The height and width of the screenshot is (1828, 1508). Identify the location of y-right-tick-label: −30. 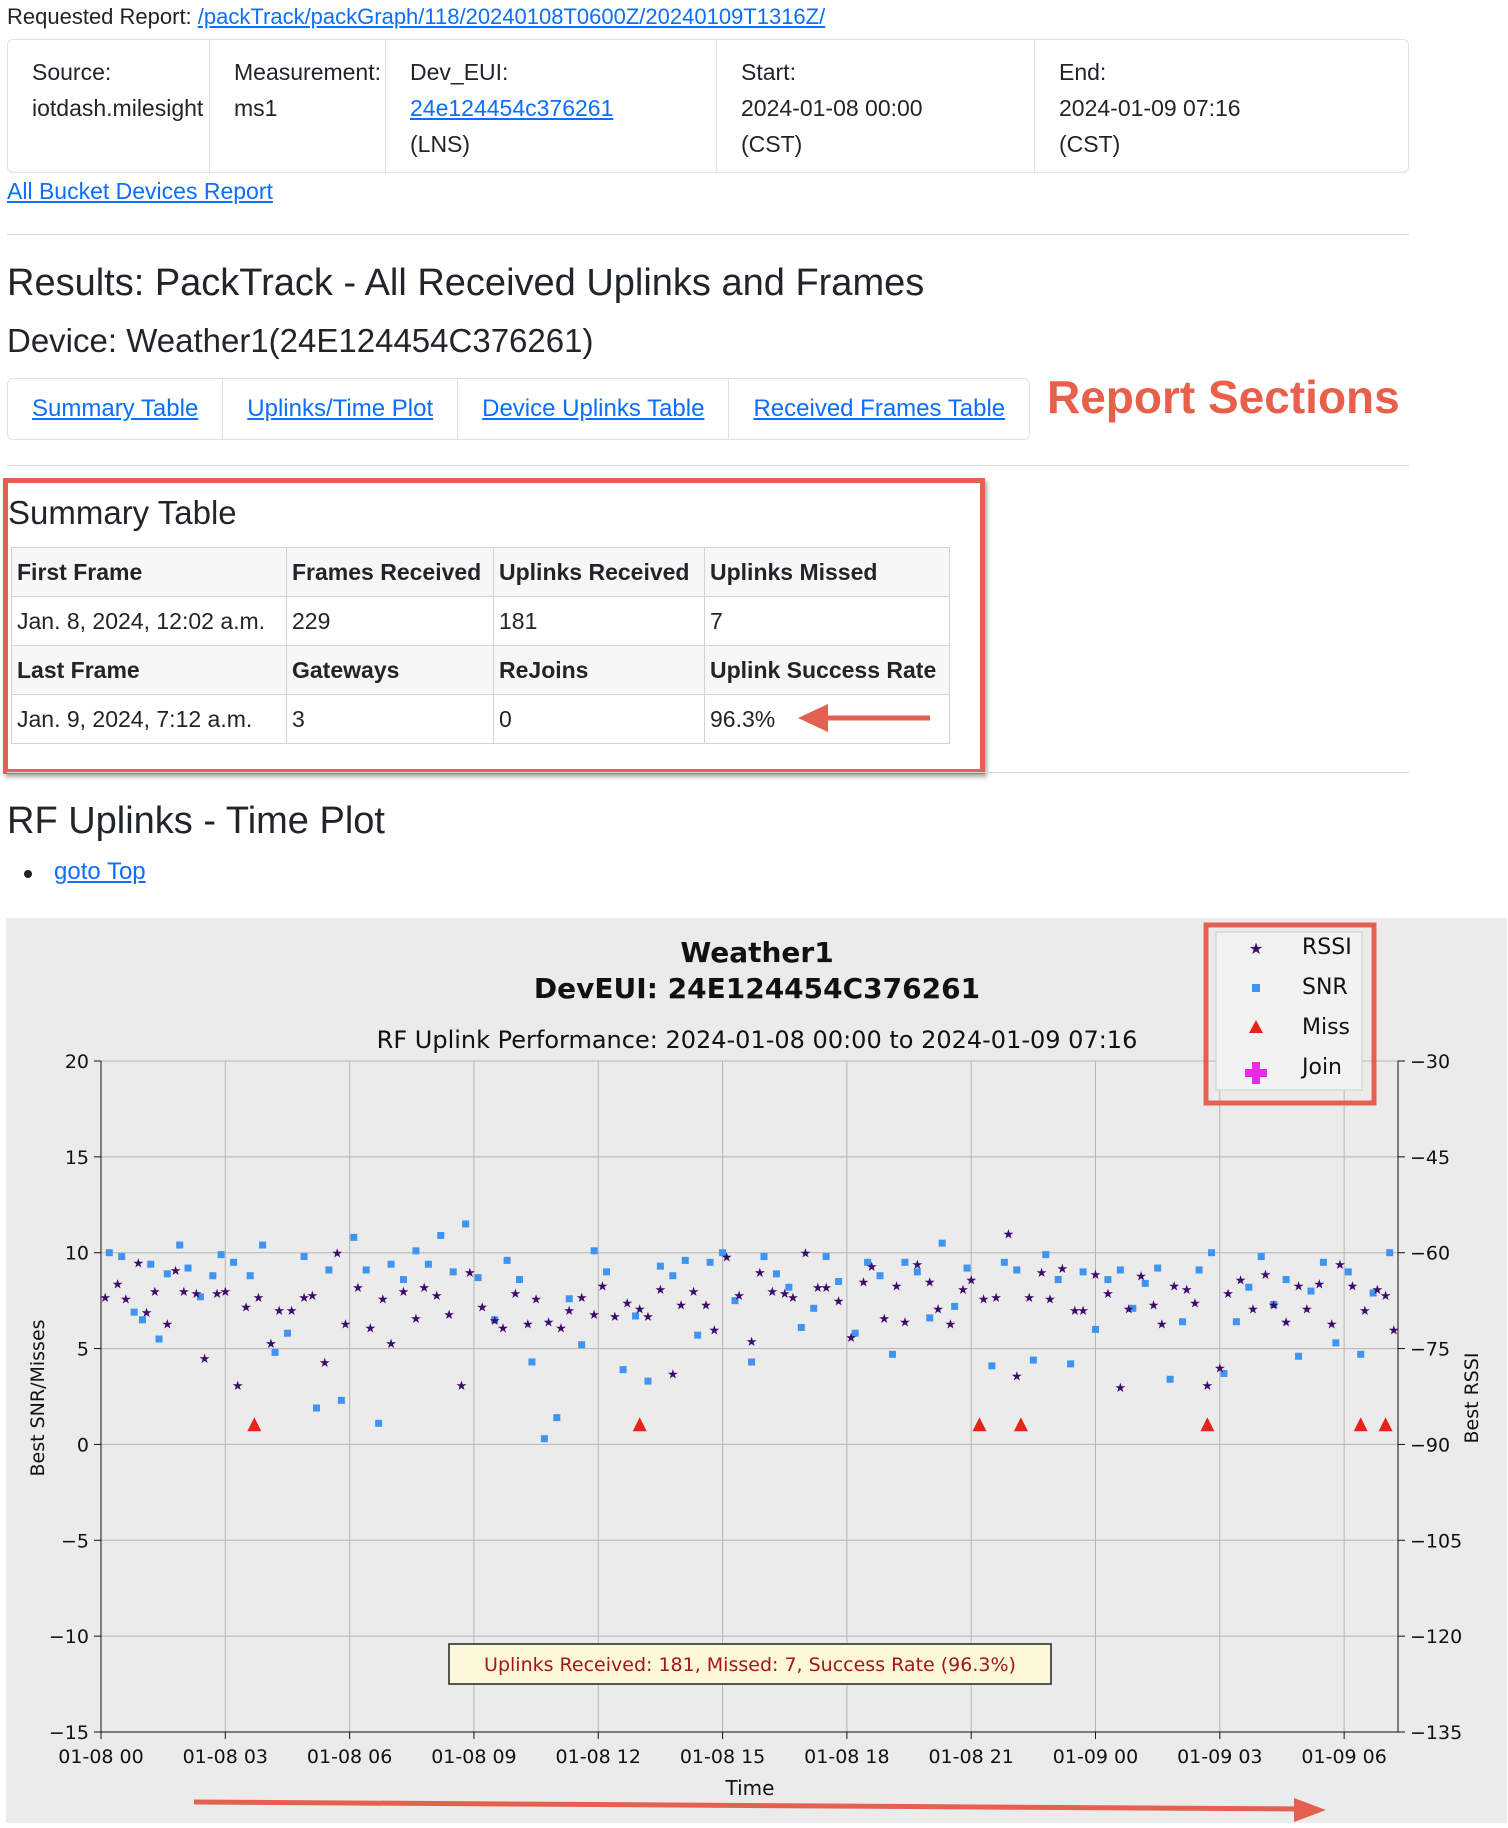
(1430, 1062).